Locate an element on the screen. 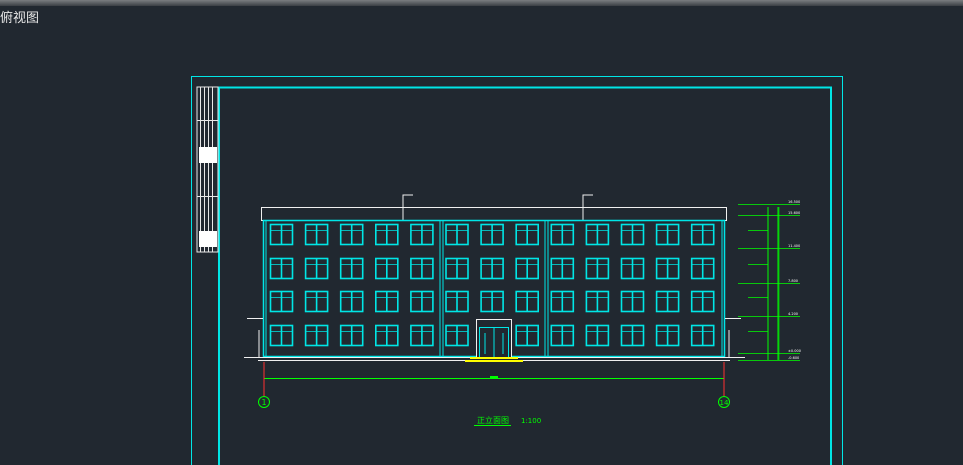  parapet is located at coordinates (494, 214).